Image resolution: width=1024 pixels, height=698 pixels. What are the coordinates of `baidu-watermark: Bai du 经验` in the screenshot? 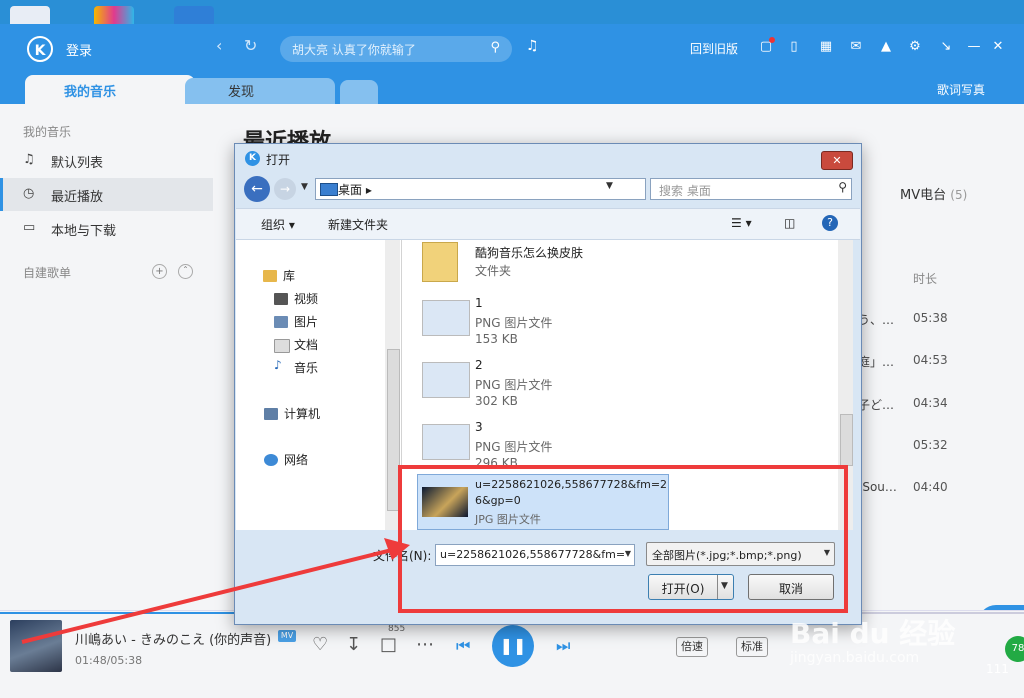 It's located at (873, 633).